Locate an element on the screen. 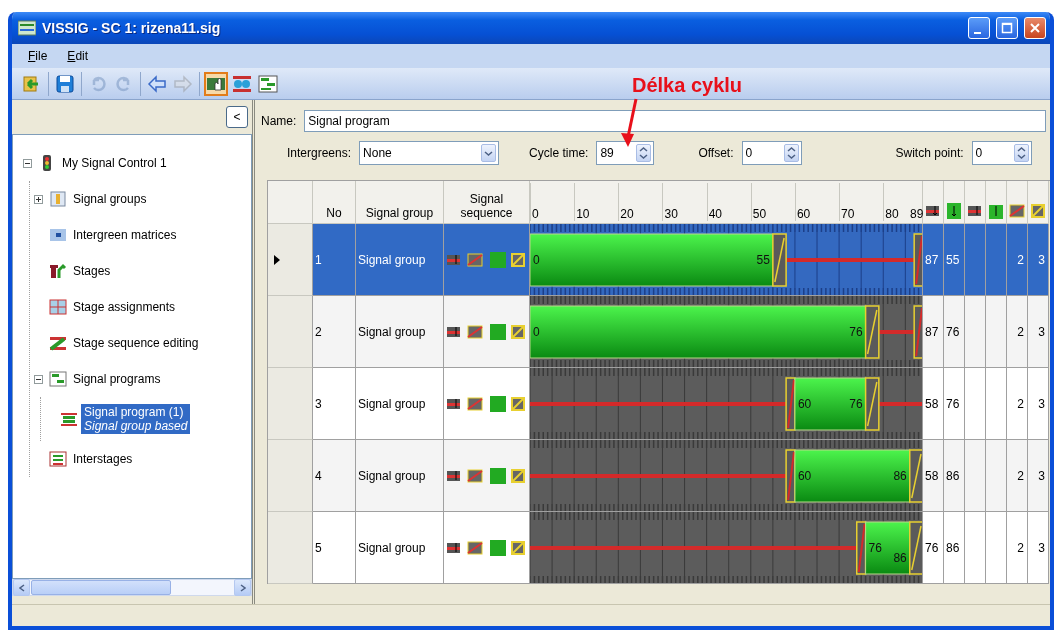 This screenshot has width=1054, height=630. phase-start-label: 76 is located at coordinates (875, 548).